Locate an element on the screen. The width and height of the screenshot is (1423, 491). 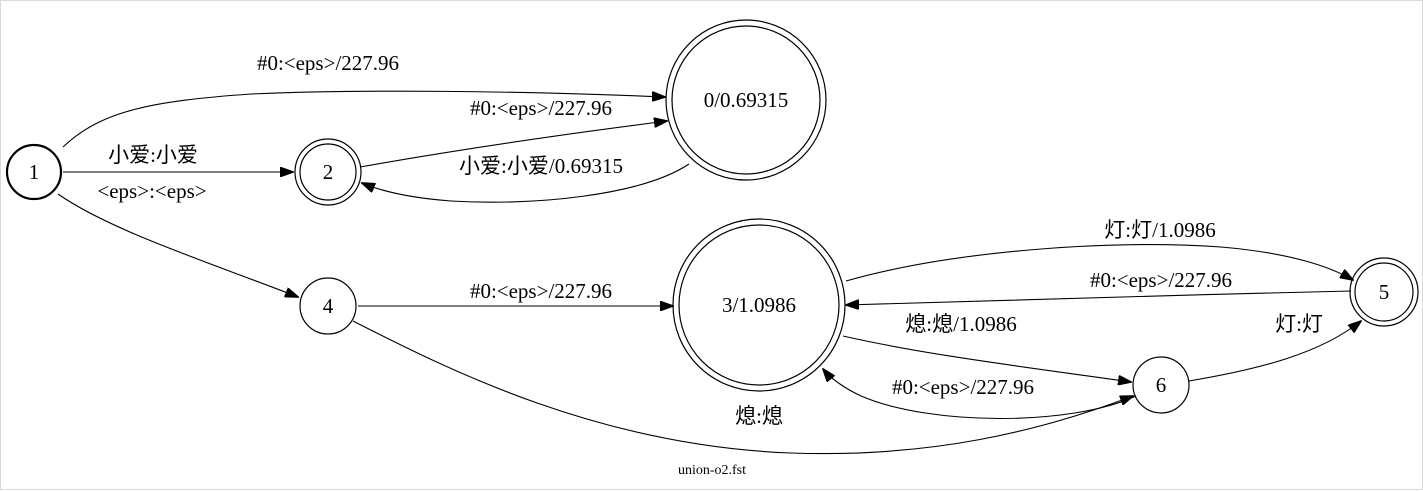
state-label-6: 6 is located at coordinates (1161, 385).